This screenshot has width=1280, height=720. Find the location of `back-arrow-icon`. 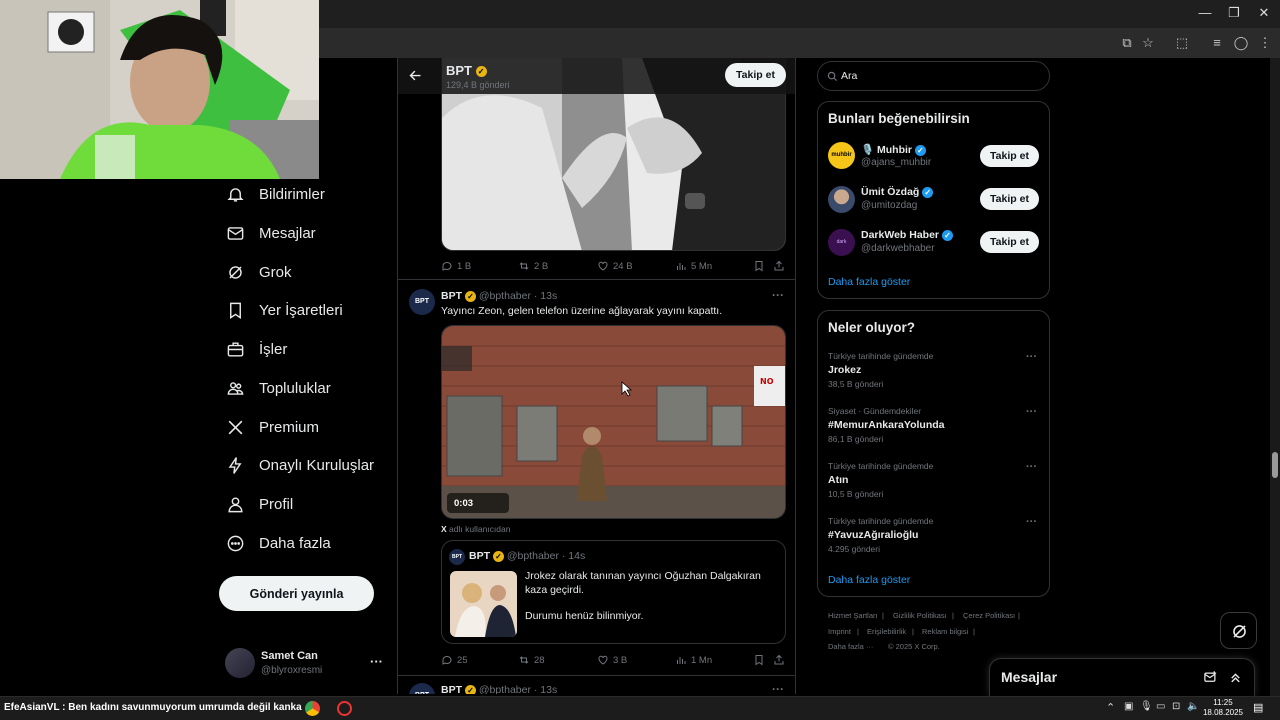

back-arrow-icon is located at coordinates (415, 75).